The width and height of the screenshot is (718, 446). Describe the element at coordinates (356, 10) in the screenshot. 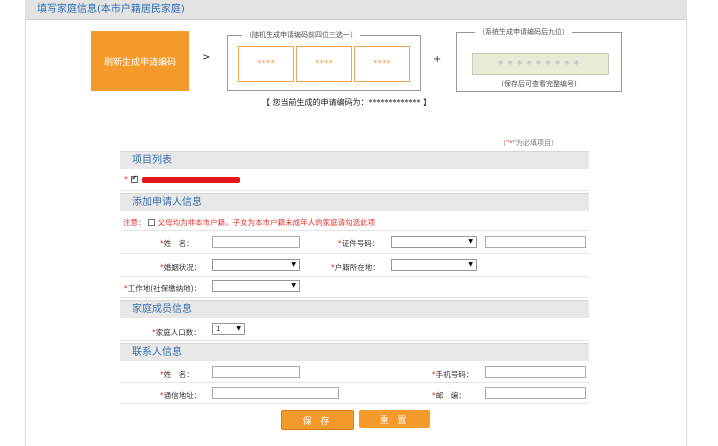

I see `page-title: 填写家庭信息(本市户籍居民家庭)` at that location.